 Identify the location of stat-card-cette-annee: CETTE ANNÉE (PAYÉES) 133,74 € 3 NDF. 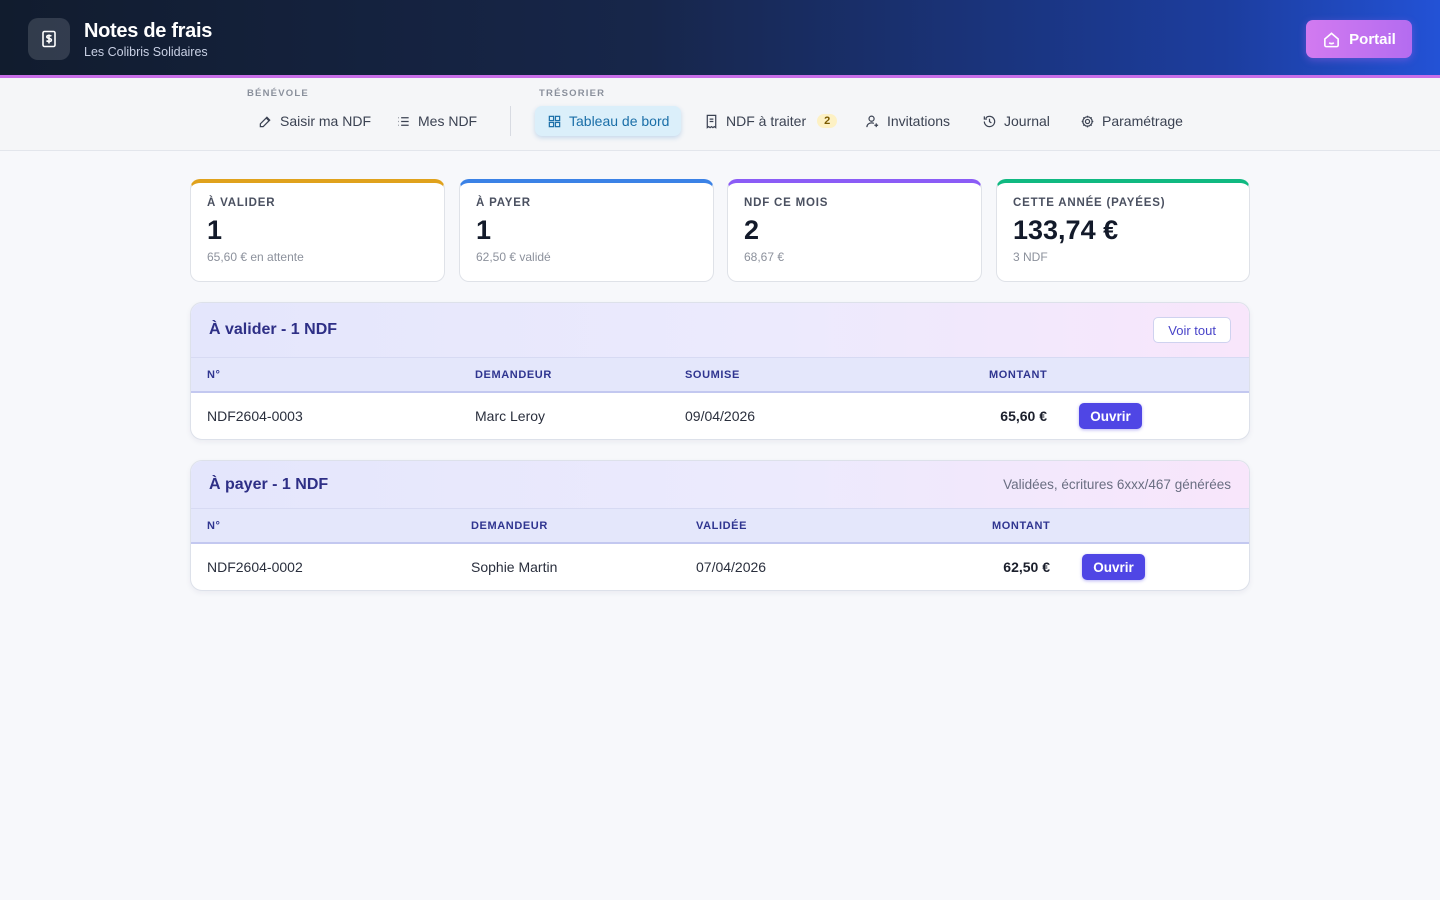
(1123, 230).